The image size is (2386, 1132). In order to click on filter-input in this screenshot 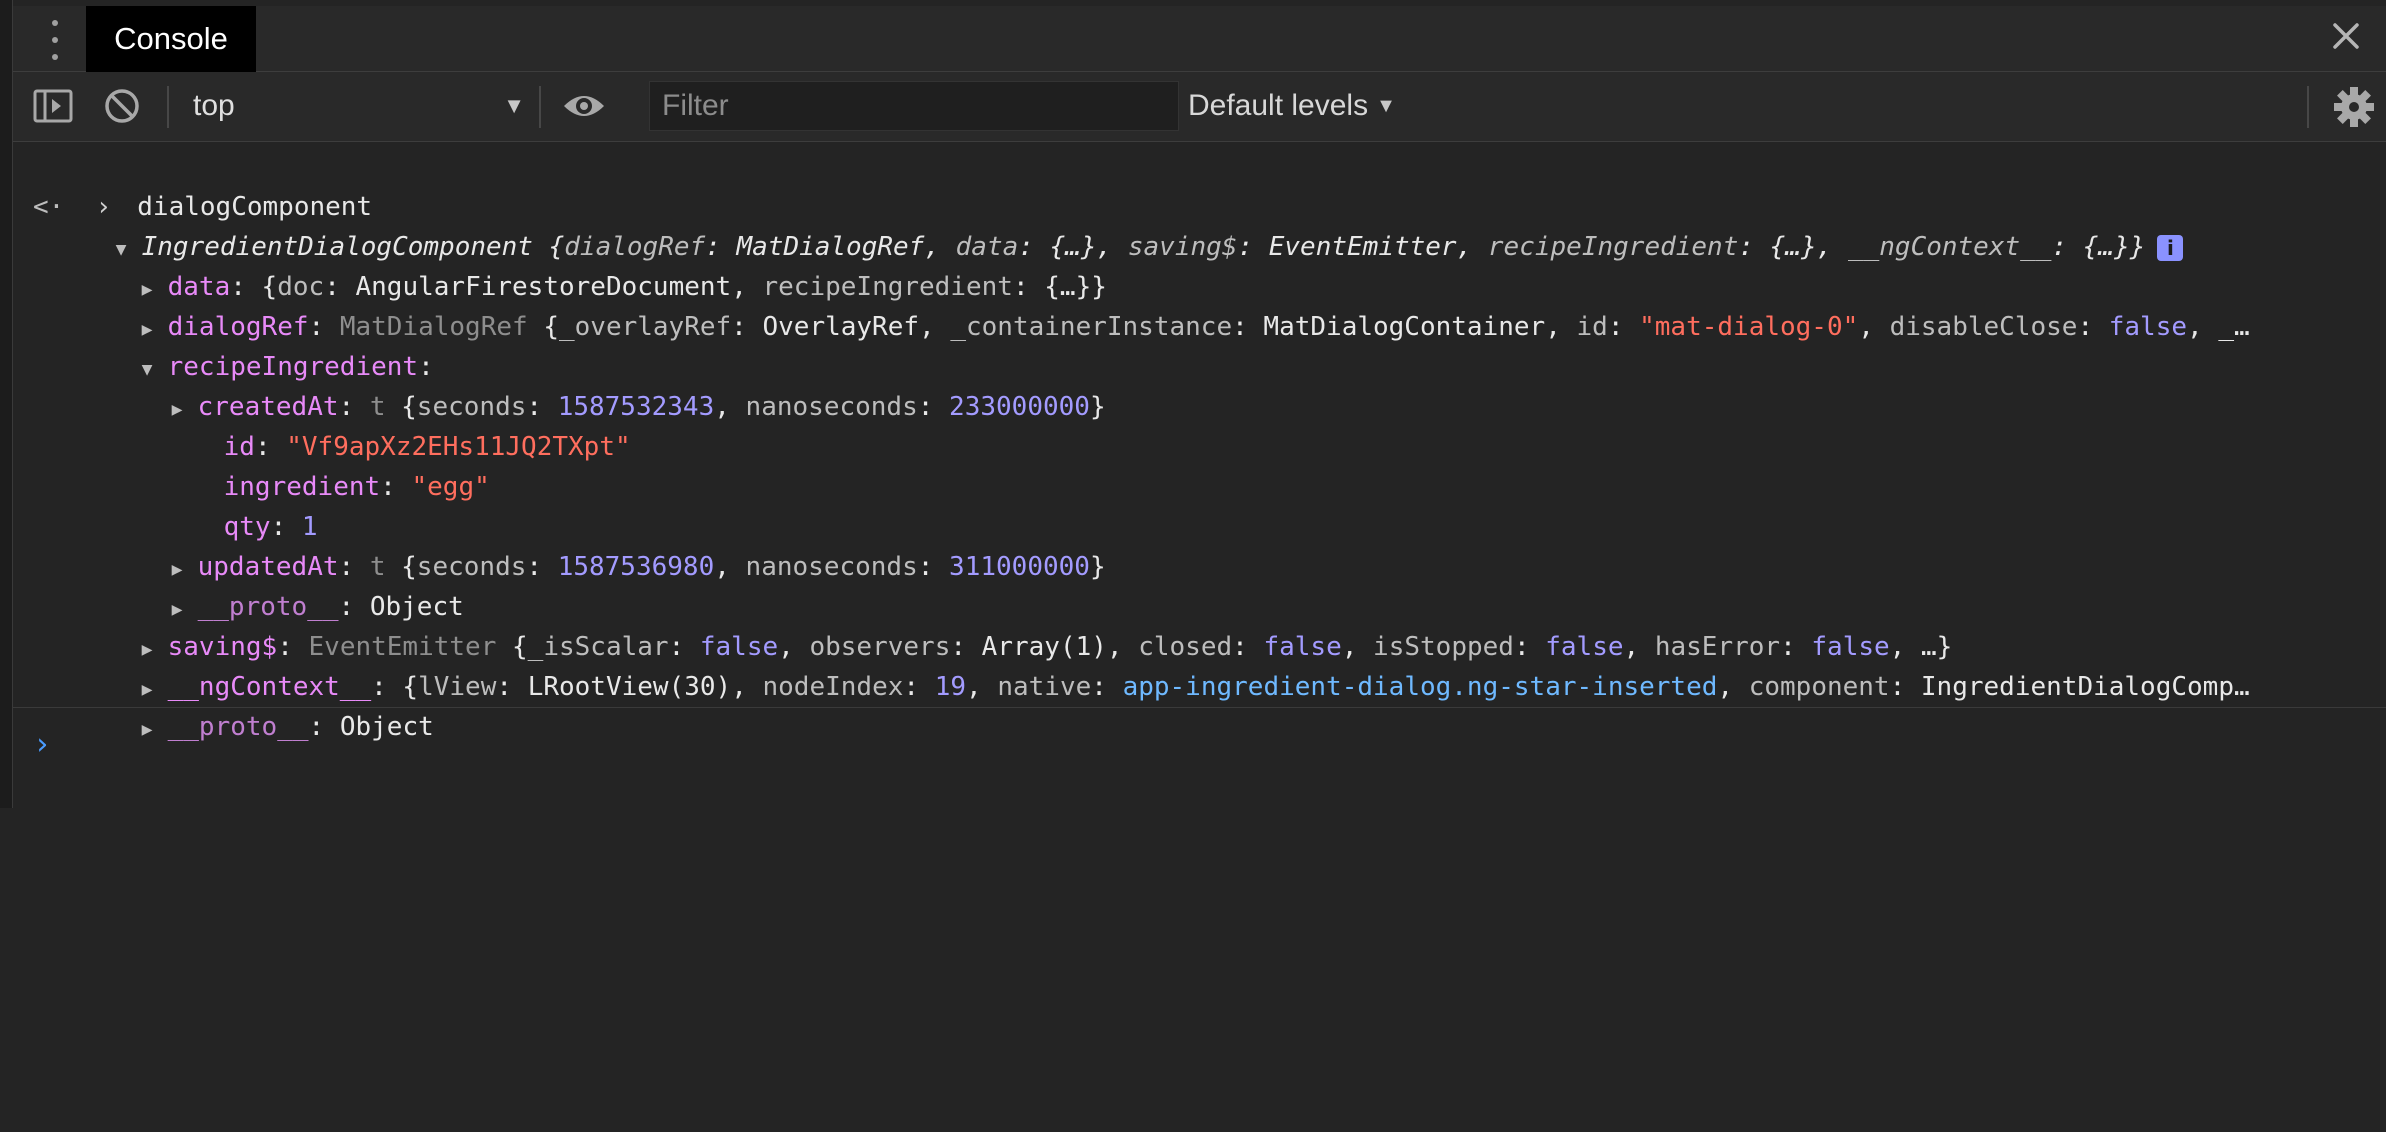, I will do `click(914, 106)`.